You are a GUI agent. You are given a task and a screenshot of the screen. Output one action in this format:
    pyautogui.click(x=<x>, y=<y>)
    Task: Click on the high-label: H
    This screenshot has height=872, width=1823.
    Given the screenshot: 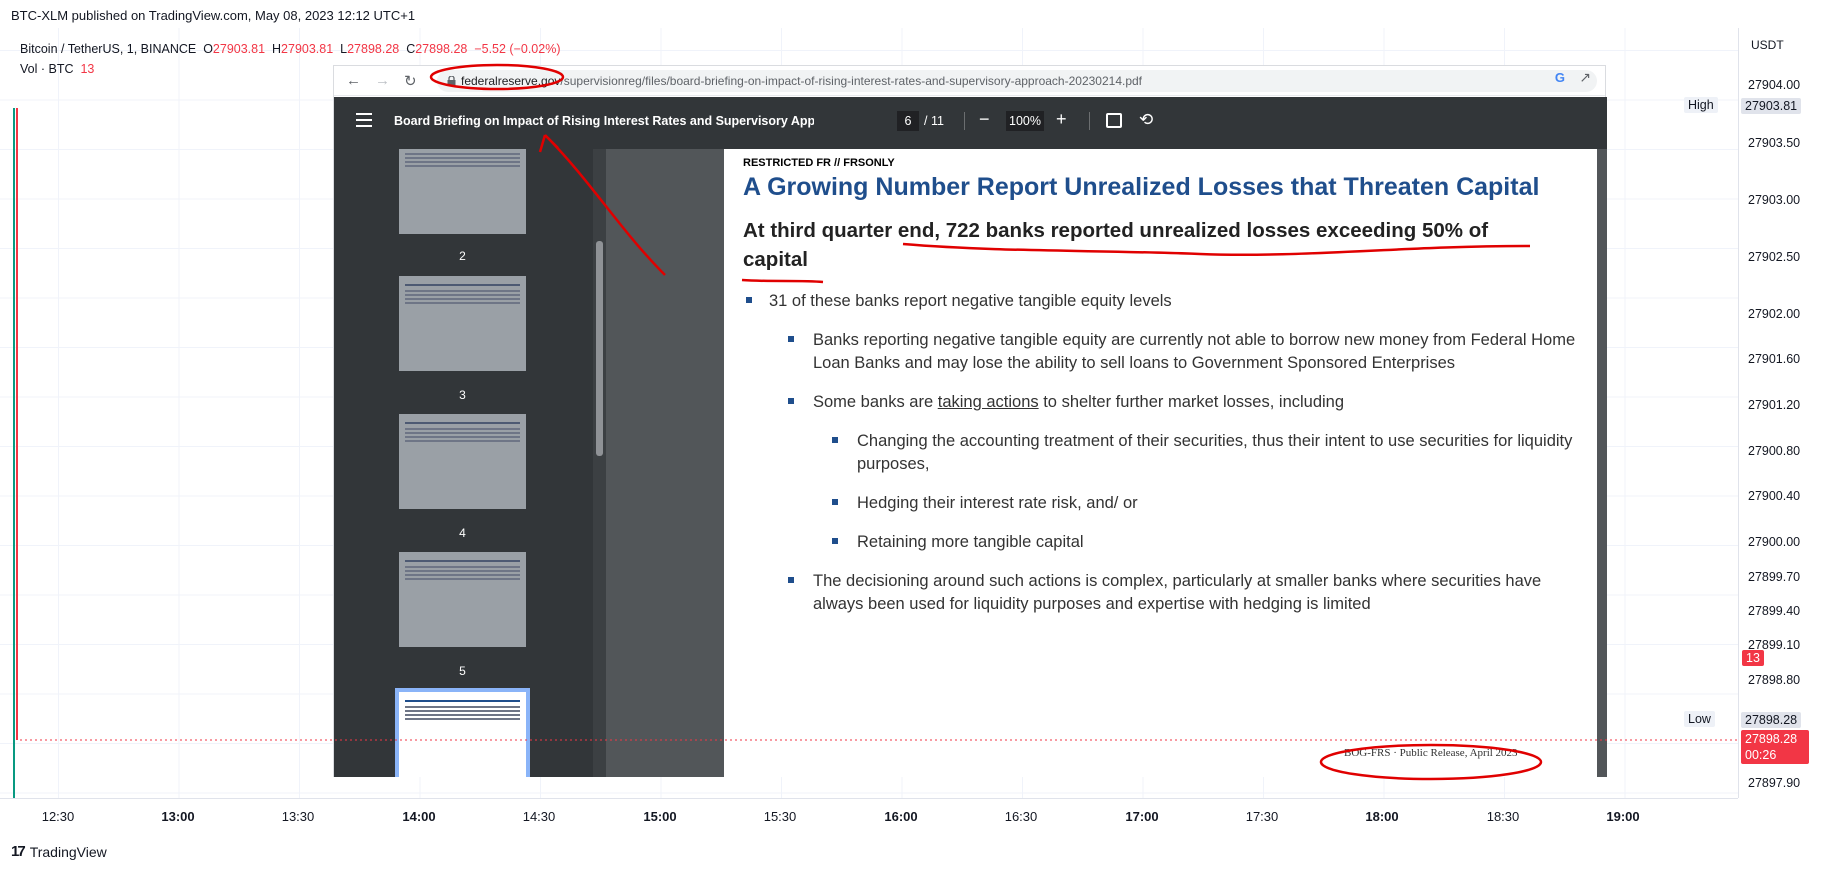 What is the action you would take?
    pyautogui.click(x=277, y=49)
    